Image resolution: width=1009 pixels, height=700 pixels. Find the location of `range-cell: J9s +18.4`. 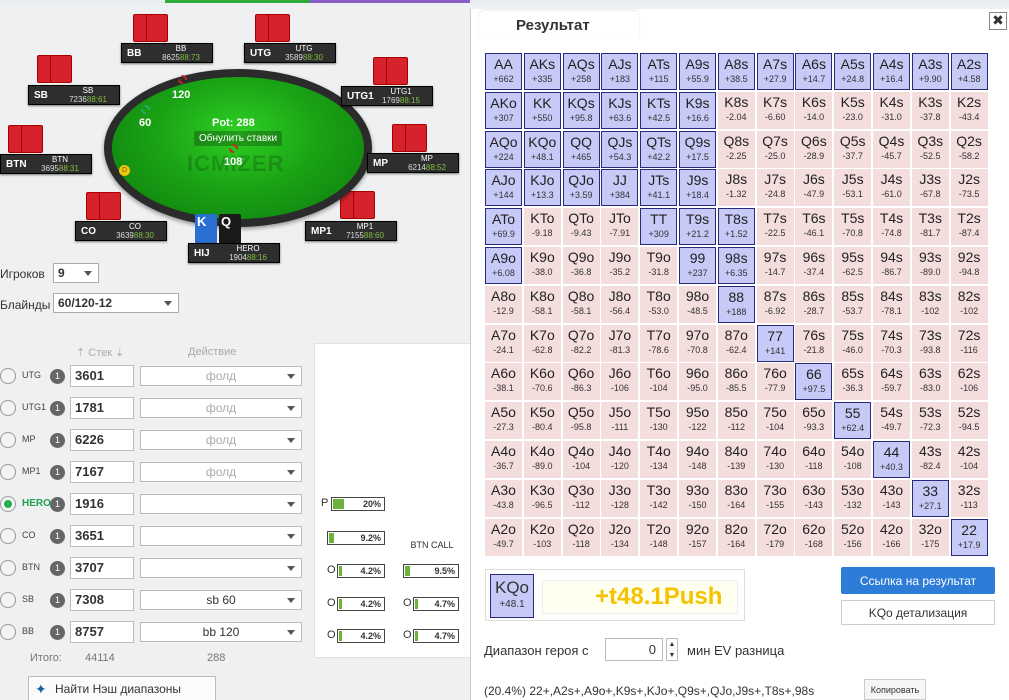

range-cell: J9s +18.4 is located at coordinates (697, 188).